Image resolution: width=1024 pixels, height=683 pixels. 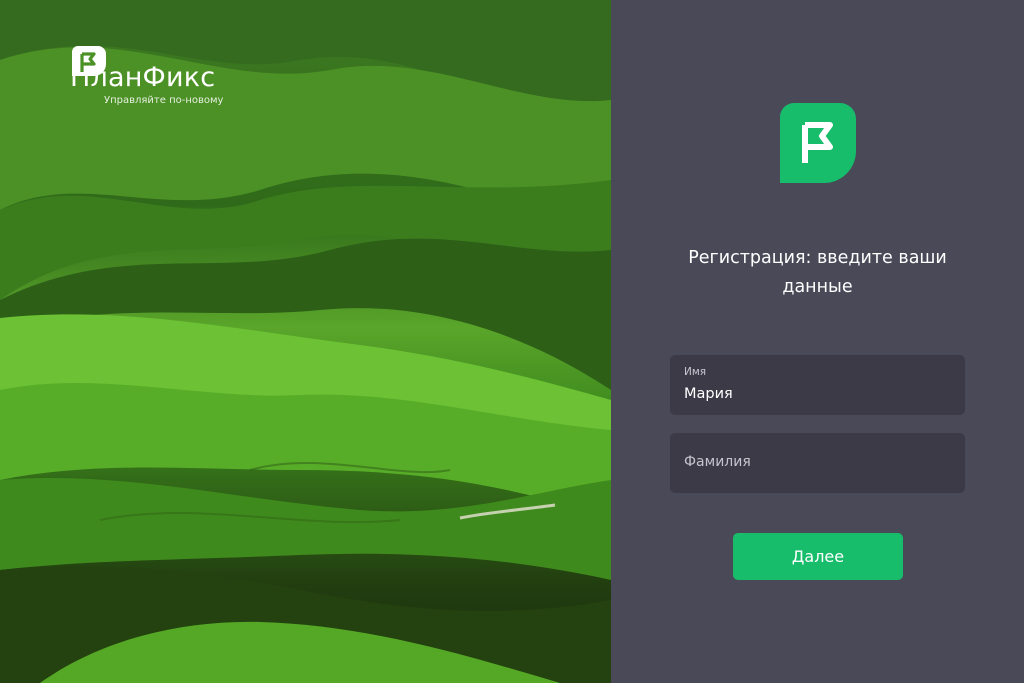 What do you see at coordinates (817, 385) in the screenshot?
I see `first-name-field: Имя` at bounding box center [817, 385].